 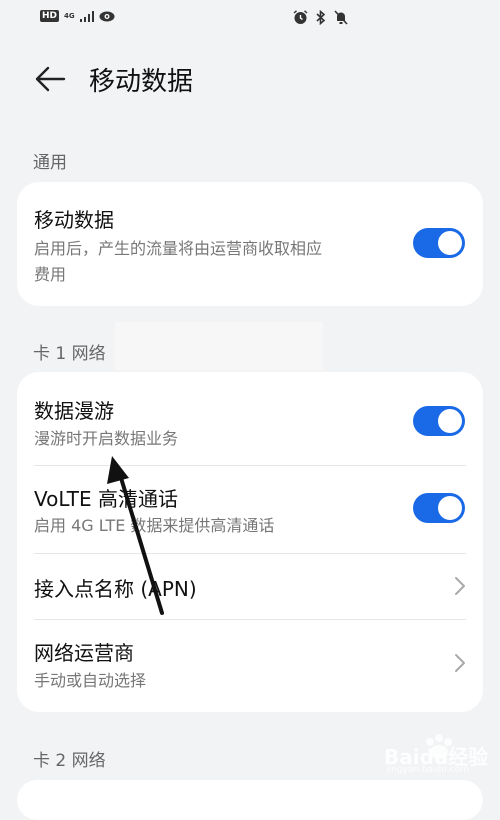 I want to click on apn-title: 接入点名称 (APN), so click(x=115, y=589).